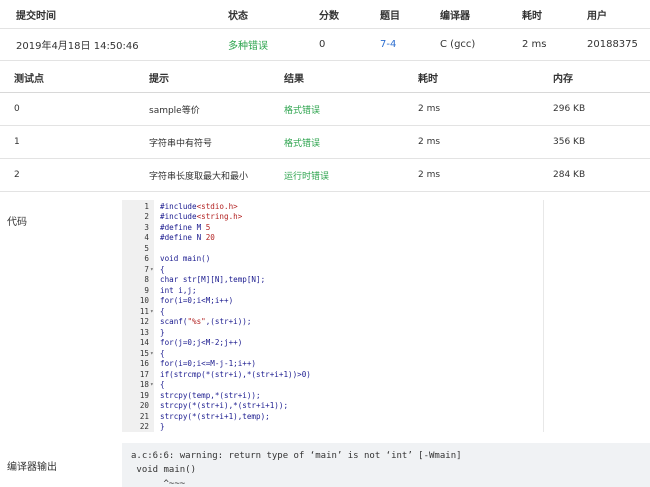 This screenshot has width=650, height=487. What do you see at coordinates (144, 374) in the screenshot?
I see `line-number: 17` at bounding box center [144, 374].